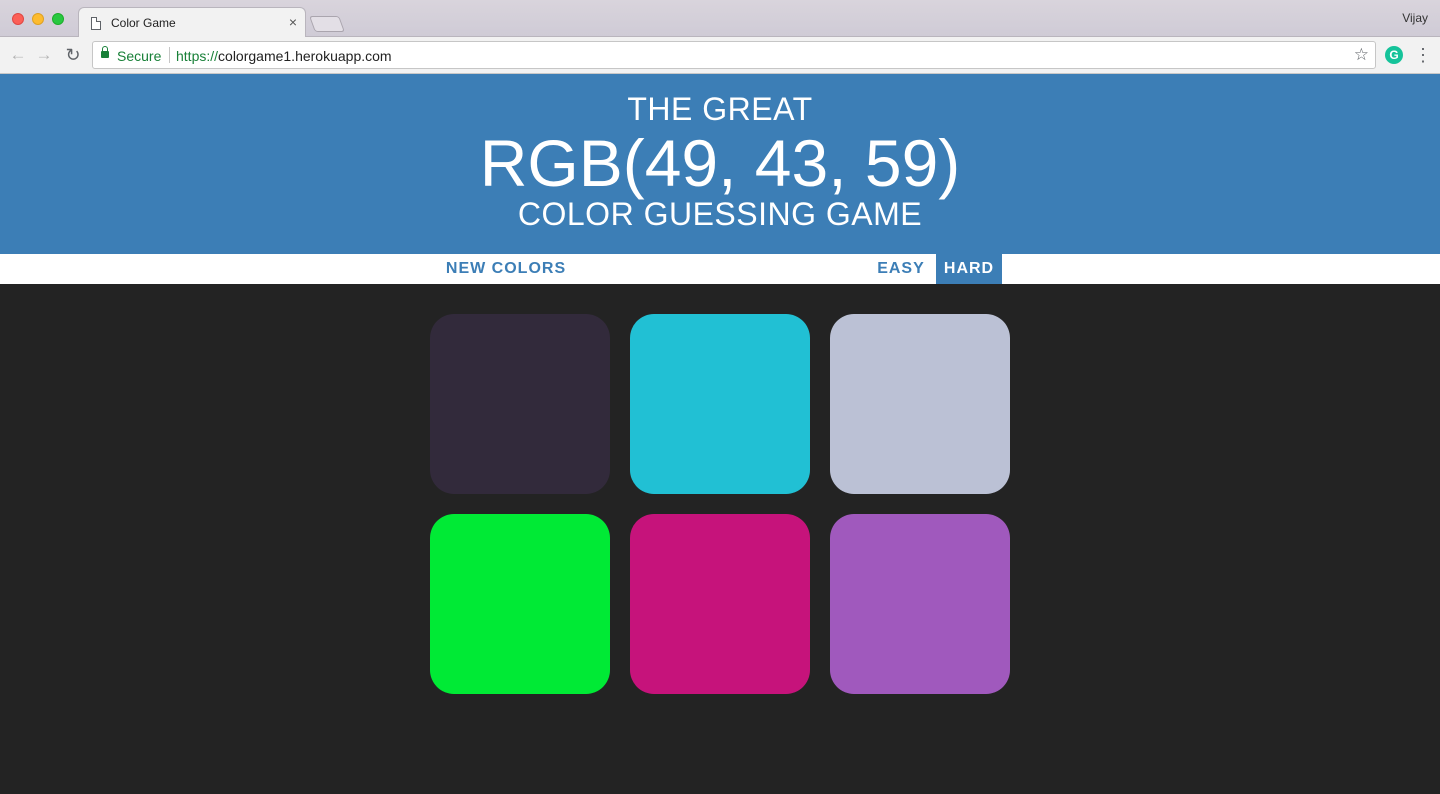 This screenshot has height=794, width=1440. What do you see at coordinates (44, 55) in the screenshot?
I see `forward-icon: →` at bounding box center [44, 55].